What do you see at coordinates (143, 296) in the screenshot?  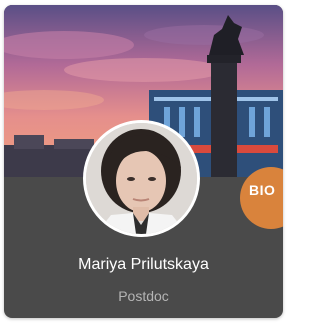 I see `profile-role: Postdoc` at bounding box center [143, 296].